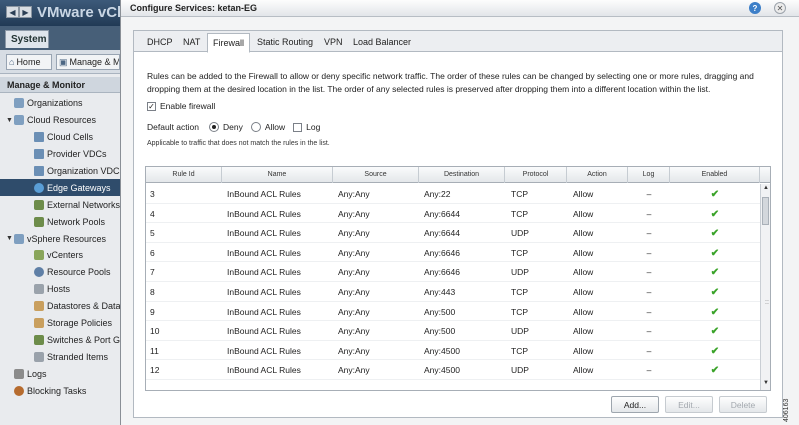 Image resolution: width=799 pixels, height=425 pixels. Describe the element at coordinates (649, 175) in the screenshot. I see `column-log: Log` at that location.